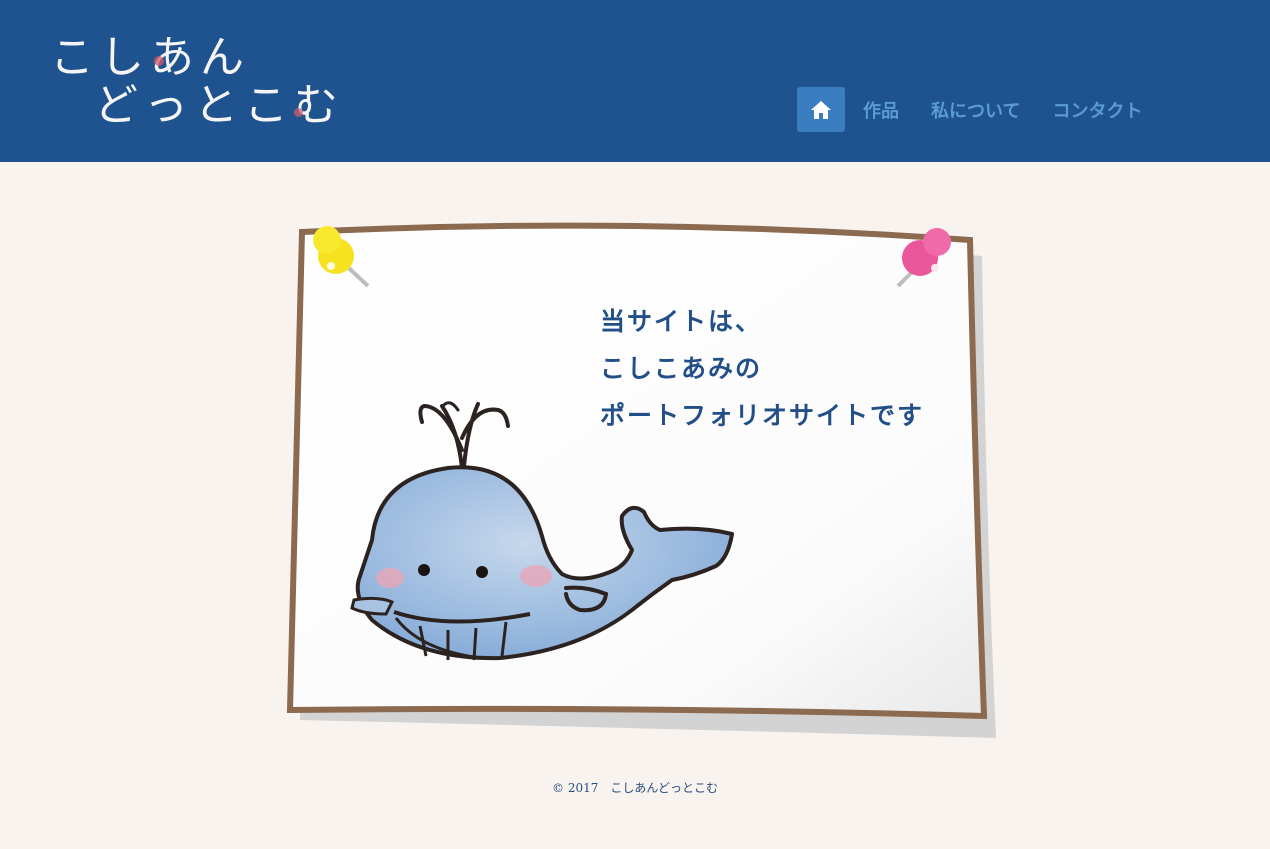 Image resolution: width=1270 pixels, height=849 pixels. I want to click on nav-item-about: 私について, so click(975, 110).